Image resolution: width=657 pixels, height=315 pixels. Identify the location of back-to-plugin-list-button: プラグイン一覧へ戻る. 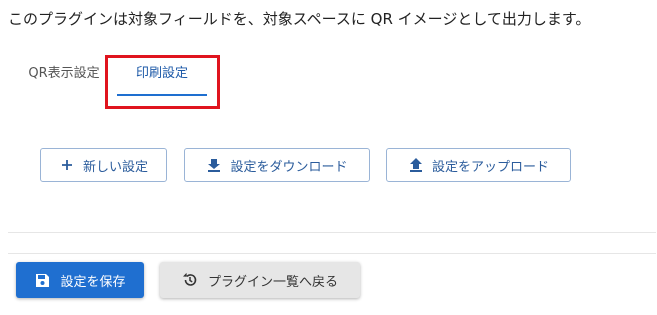
(260, 280).